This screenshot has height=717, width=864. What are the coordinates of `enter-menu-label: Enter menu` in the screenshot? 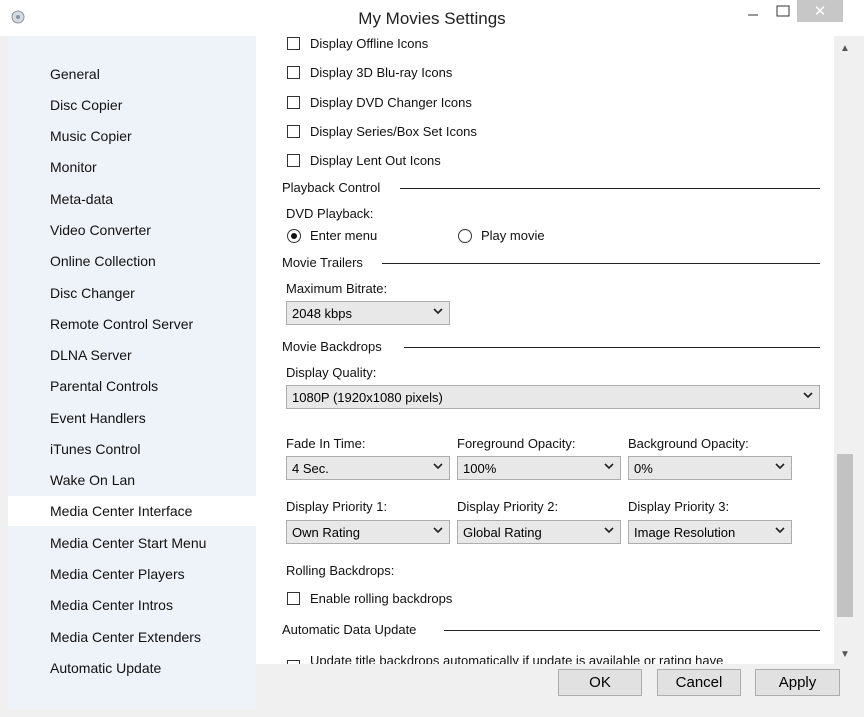 It's located at (344, 235).